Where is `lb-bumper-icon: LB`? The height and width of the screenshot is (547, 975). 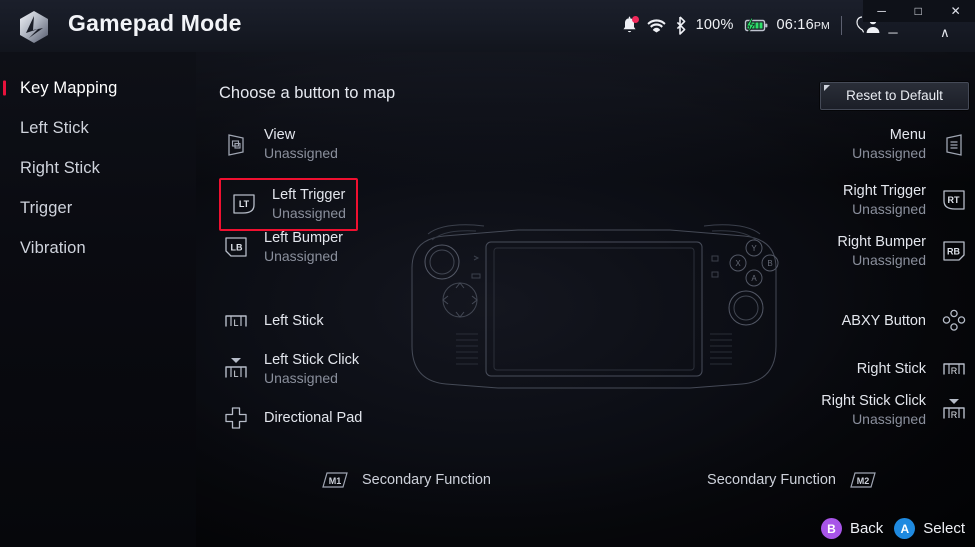
lb-bumper-icon: LB is located at coordinates (236, 247).